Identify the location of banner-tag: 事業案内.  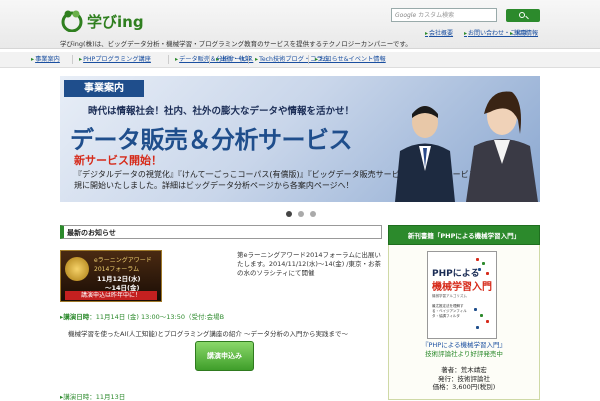
(104, 88).